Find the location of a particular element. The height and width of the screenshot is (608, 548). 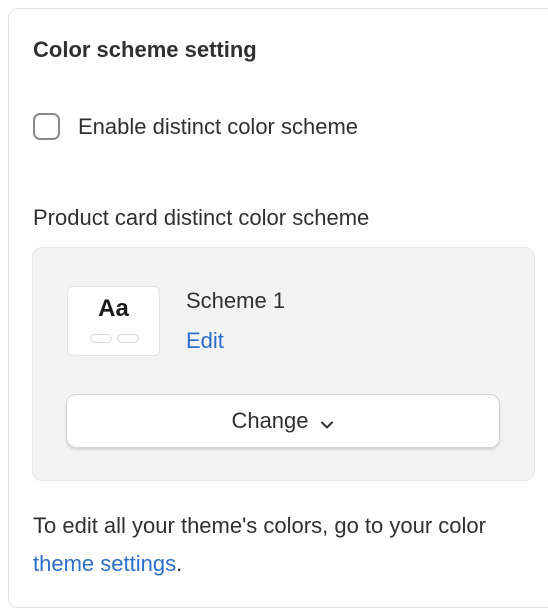

change-scheme-button: Change is located at coordinates (283, 421).